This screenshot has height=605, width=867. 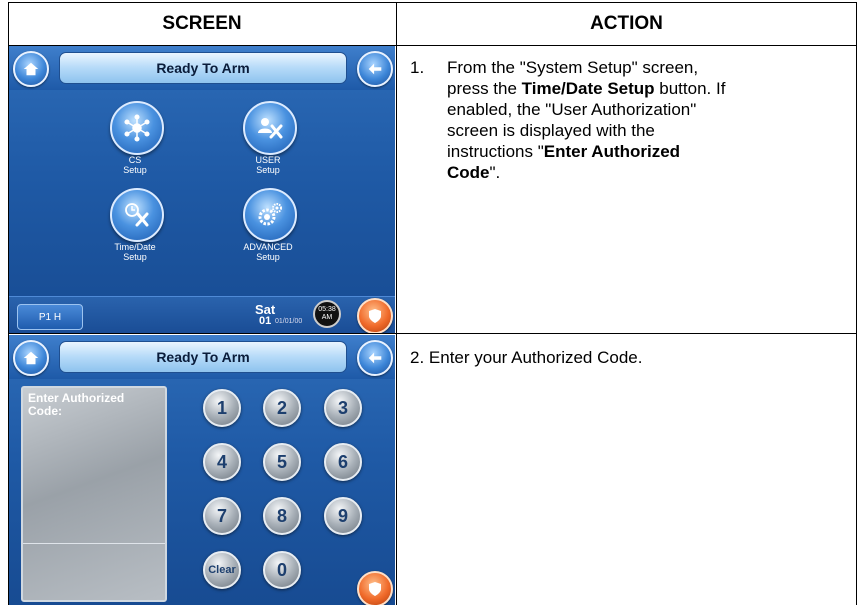 I want to click on clock-tools-icon, so click(x=137, y=215).